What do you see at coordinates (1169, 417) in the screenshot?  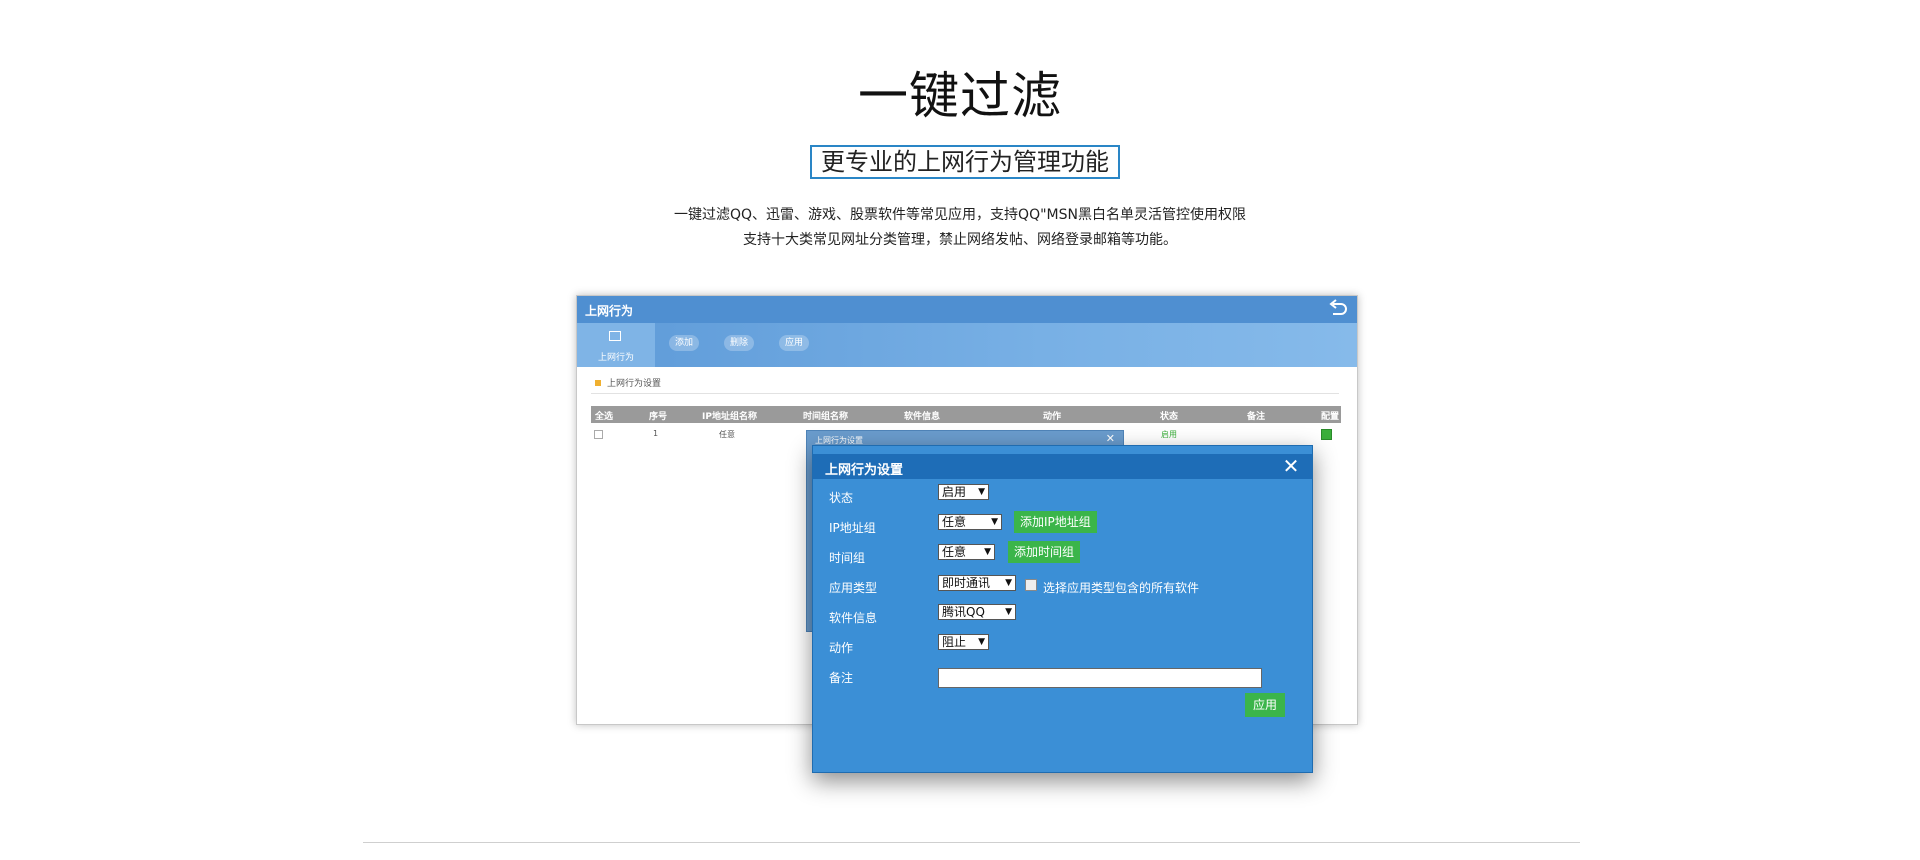 I see `header-status: 状态` at bounding box center [1169, 417].